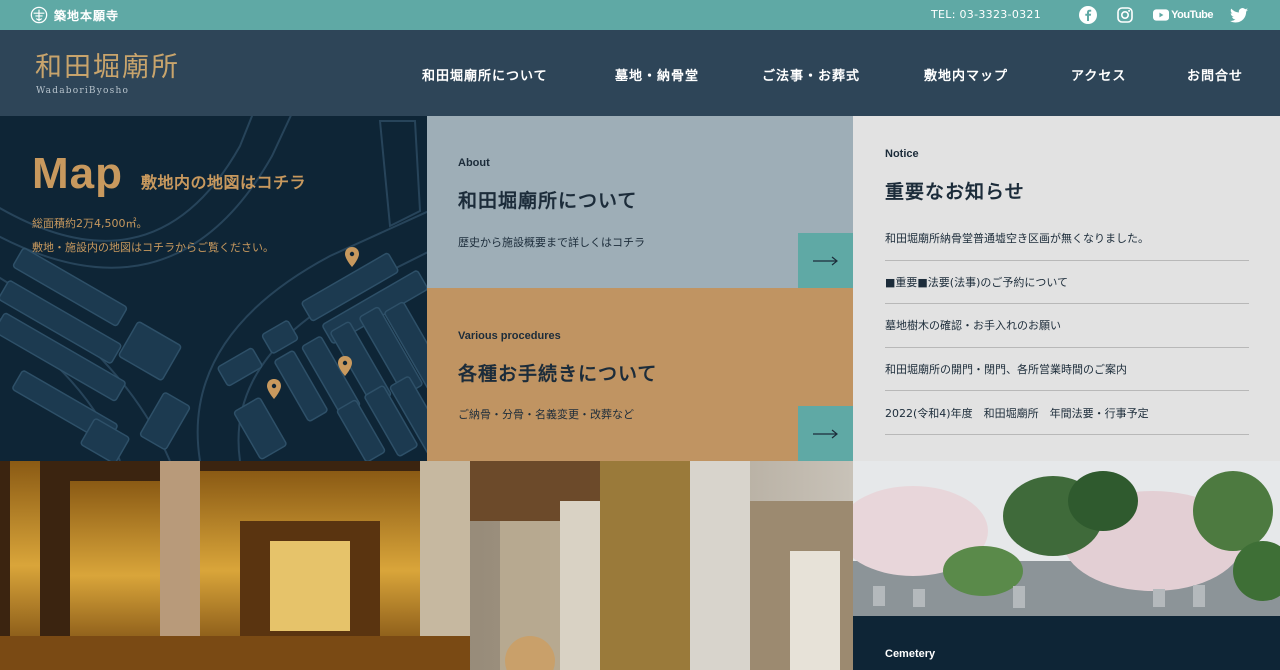  I want to click on cemetery-label: Cemetery, so click(910, 654).